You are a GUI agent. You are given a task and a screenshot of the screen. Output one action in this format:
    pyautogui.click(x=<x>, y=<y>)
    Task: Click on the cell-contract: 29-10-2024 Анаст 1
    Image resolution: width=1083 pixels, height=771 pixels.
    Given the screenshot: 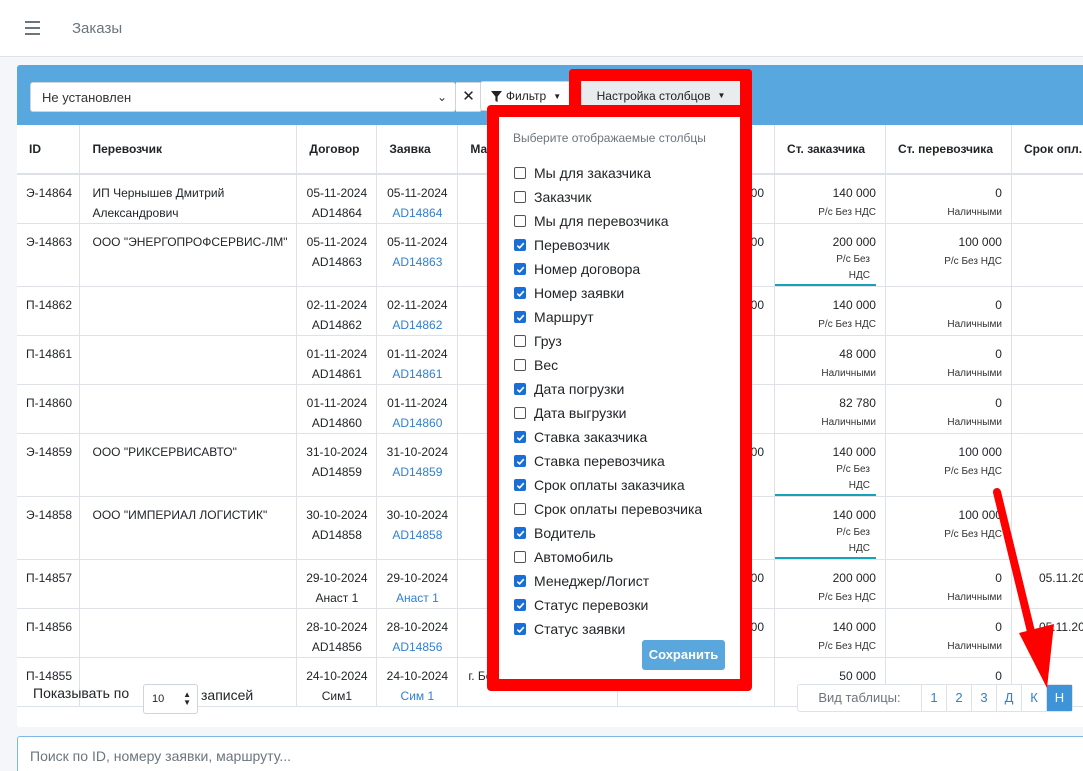 What is the action you would take?
    pyautogui.click(x=337, y=584)
    